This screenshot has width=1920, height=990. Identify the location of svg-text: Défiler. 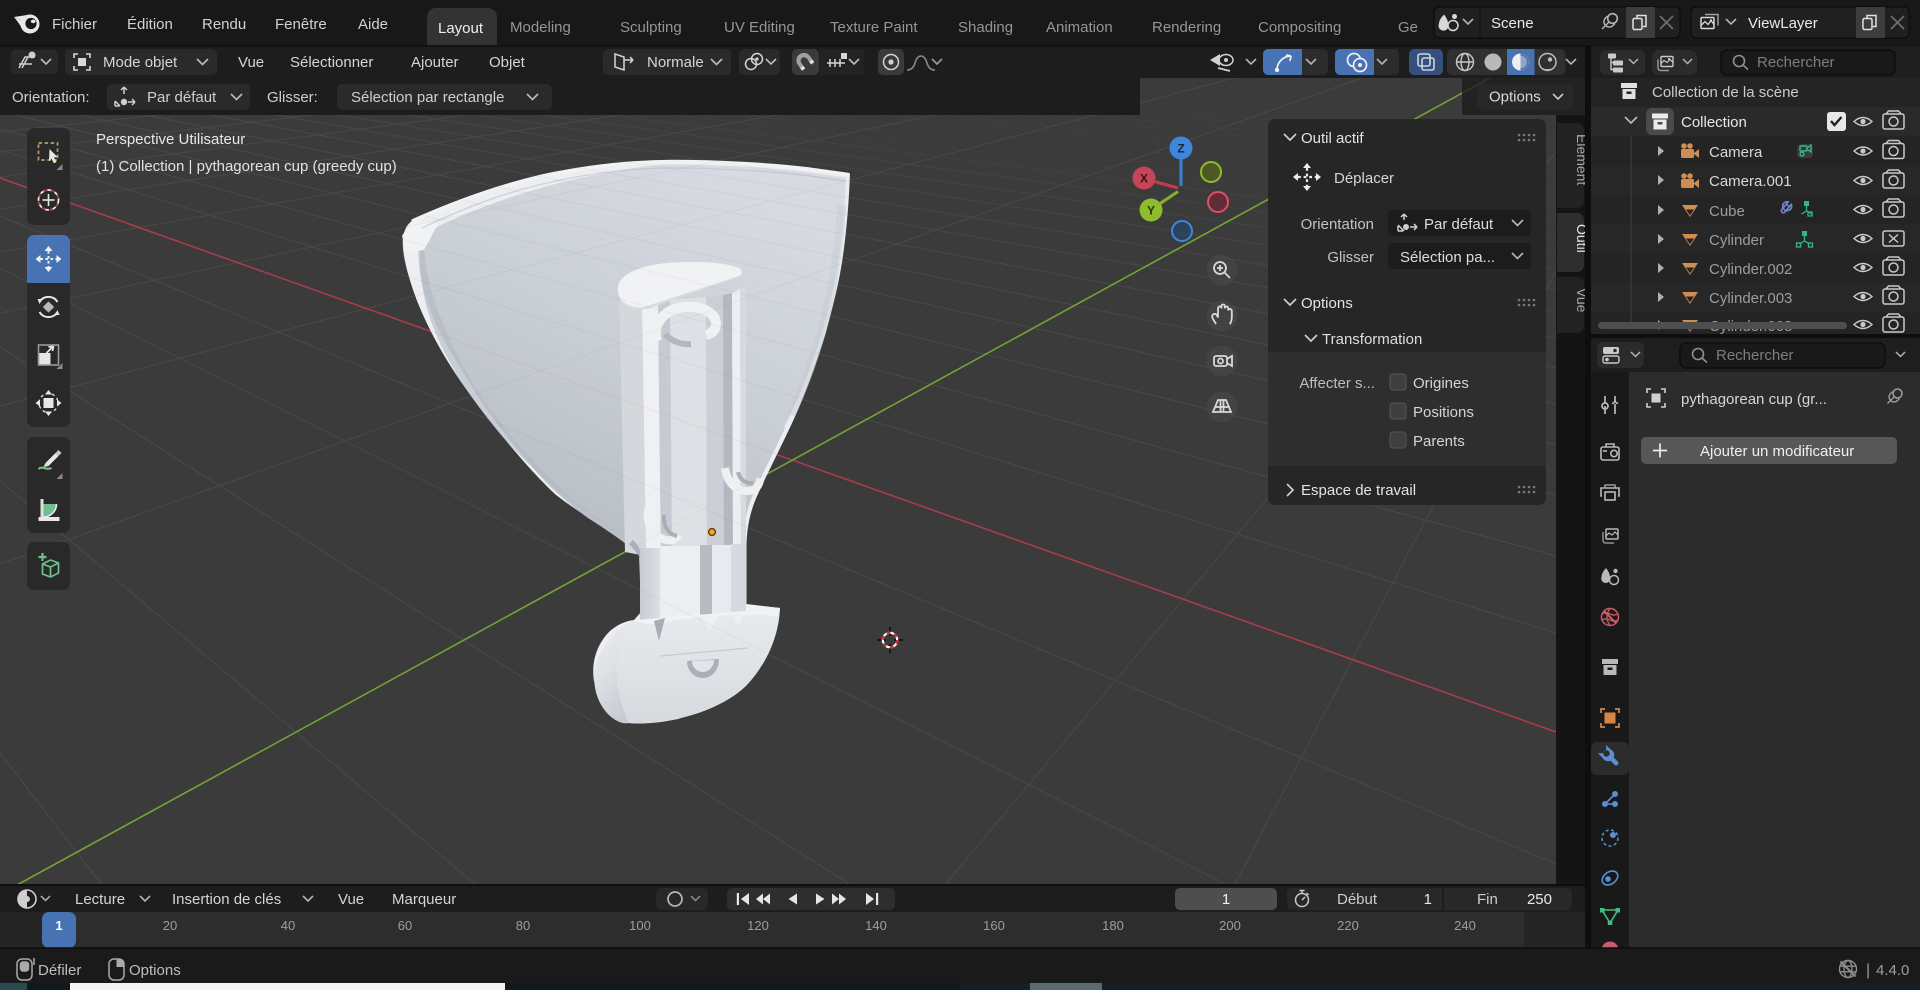
(59, 970).